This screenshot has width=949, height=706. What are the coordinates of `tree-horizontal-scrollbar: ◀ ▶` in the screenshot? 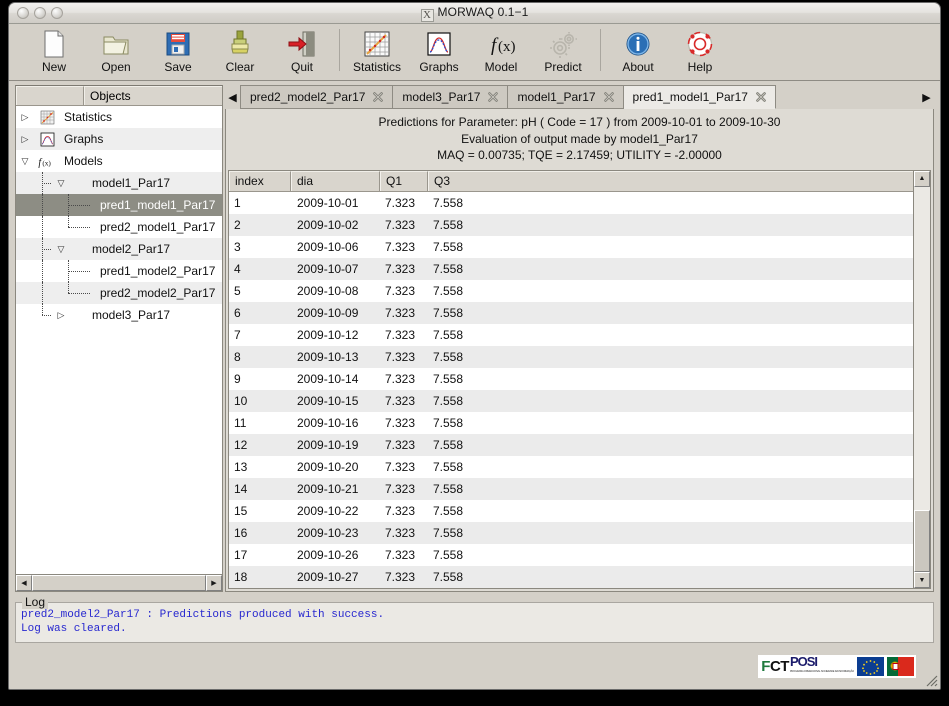 It's located at (119, 583).